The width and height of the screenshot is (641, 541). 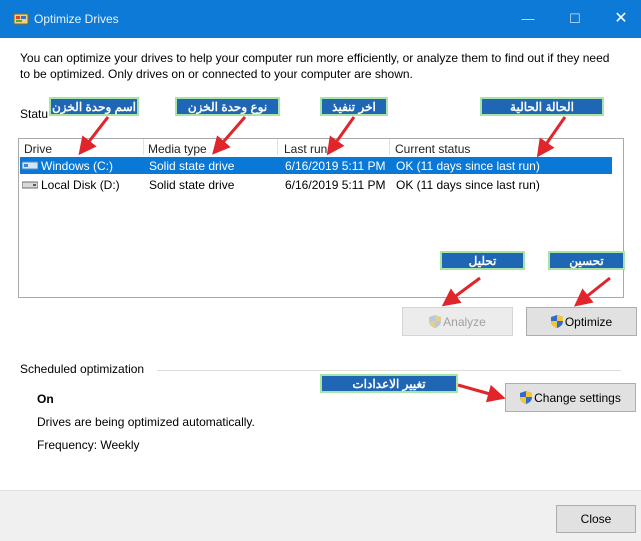 I want to click on title-bar: Optimize Drives — ☐ ✕, so click(x=320, y=19).